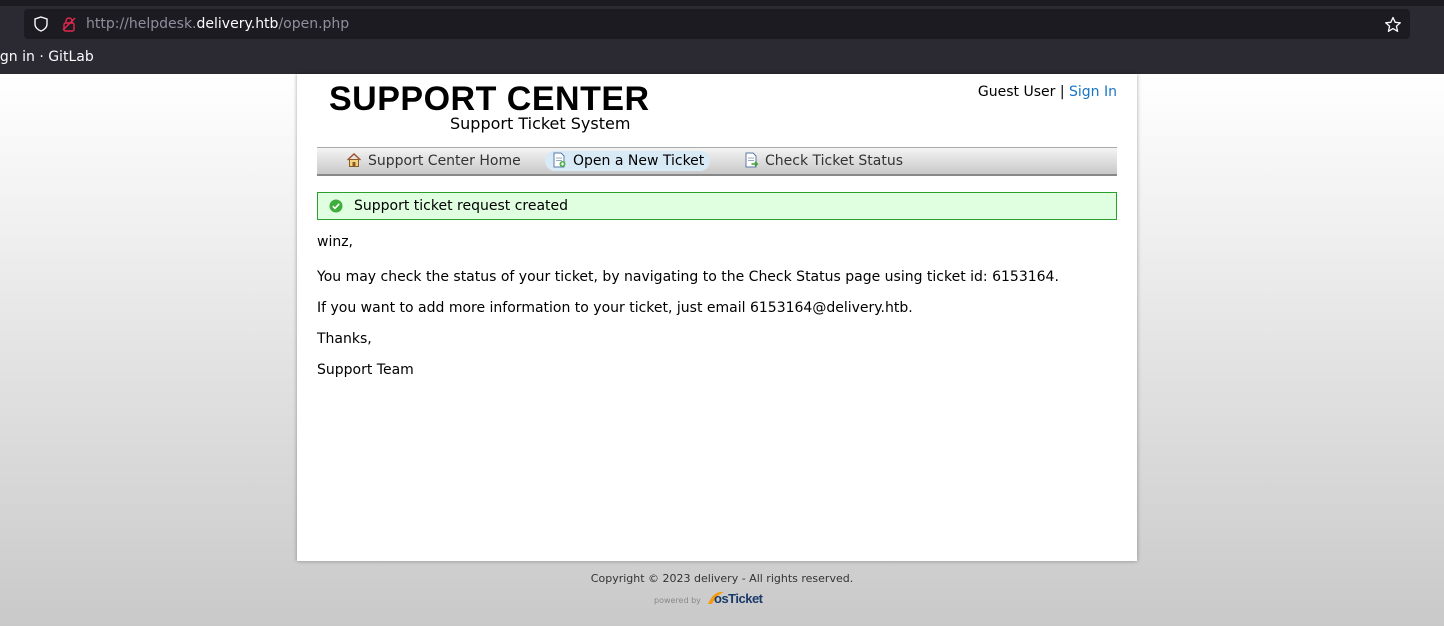 The width and height of the screenshot is (1444, 626). I want to click on osticket-brand: osTicket, so click(738, 598).